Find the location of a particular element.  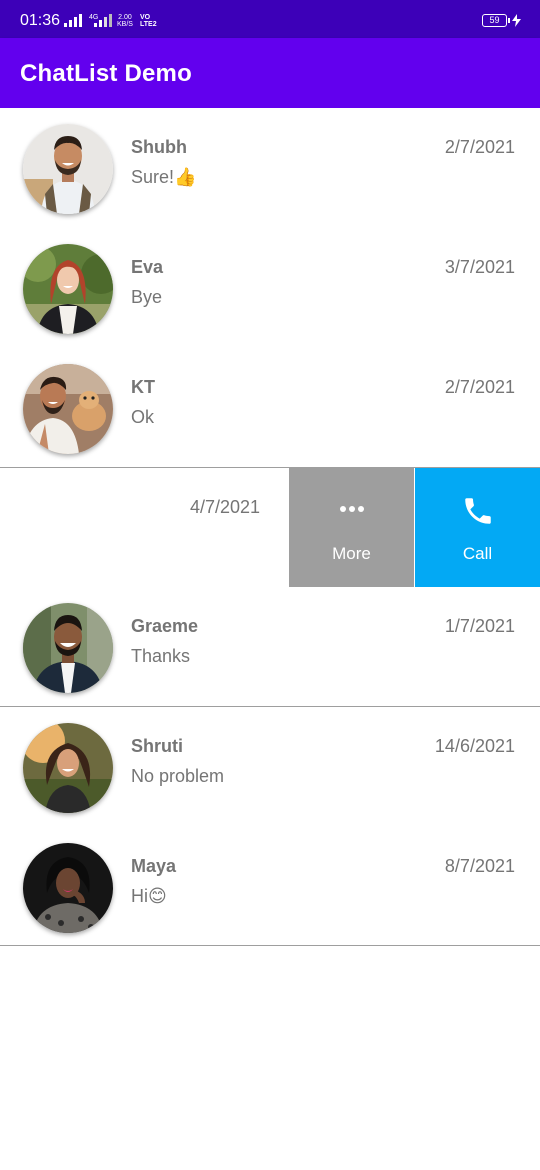

last-message: Hi😊 is located at coordinates (149, 896).